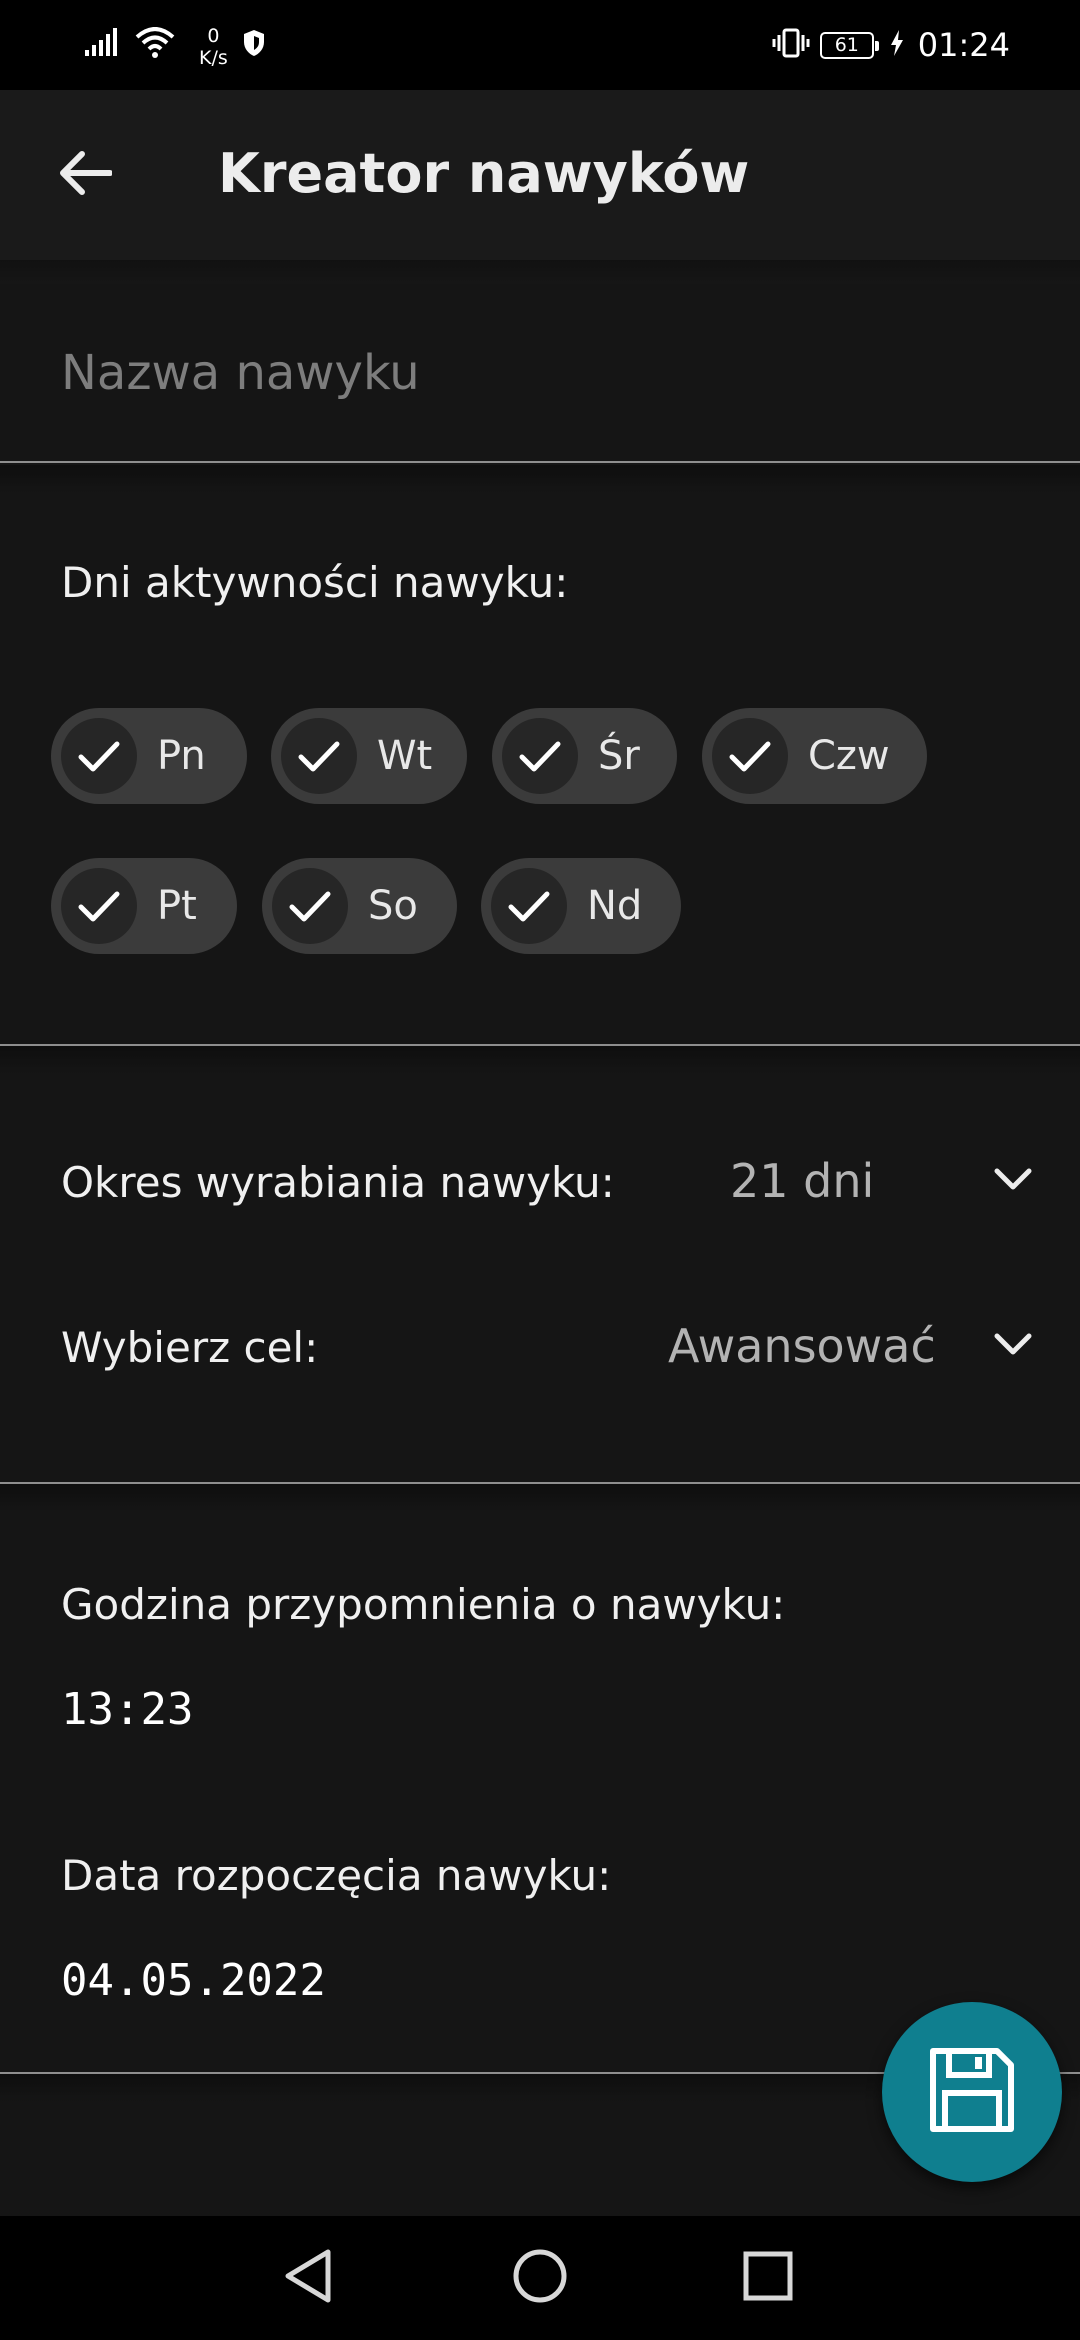 The image size is (1080, 2340). What do you see at coordinates (791, 45) in the screenshot?
I see `vibrate-icon` at bounding box center [791, 45].